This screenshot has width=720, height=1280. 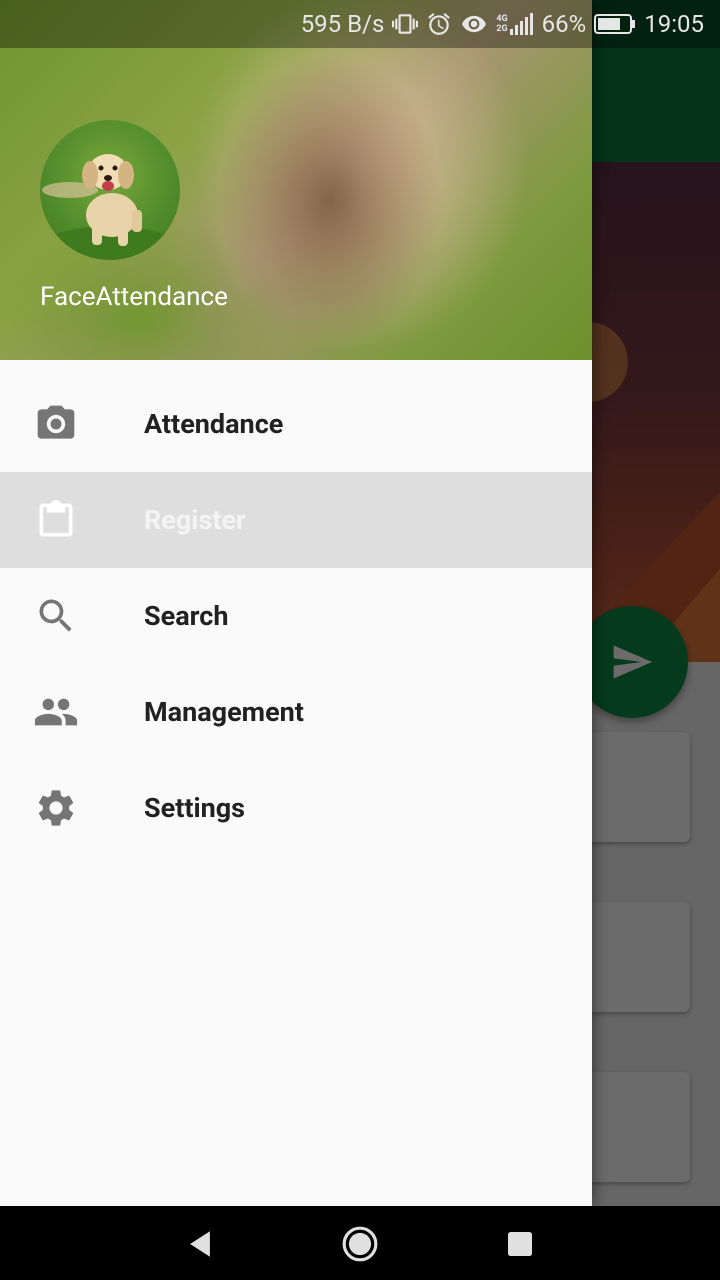 I want to click on status-bar: 595 B/s 4G 2G 66% 19:05, so click(x=360, y=24).